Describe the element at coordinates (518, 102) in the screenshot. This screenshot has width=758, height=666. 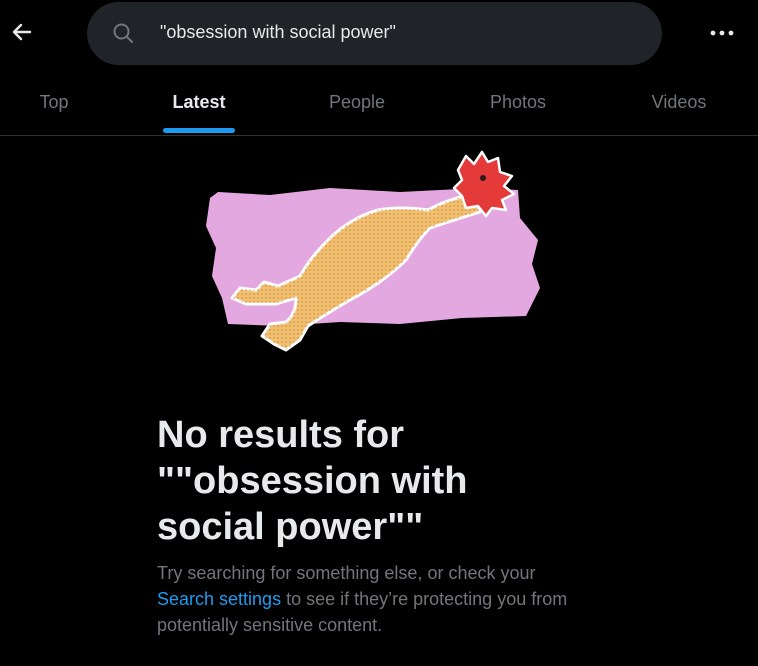
I see `tab-photos: Photos` at that location.